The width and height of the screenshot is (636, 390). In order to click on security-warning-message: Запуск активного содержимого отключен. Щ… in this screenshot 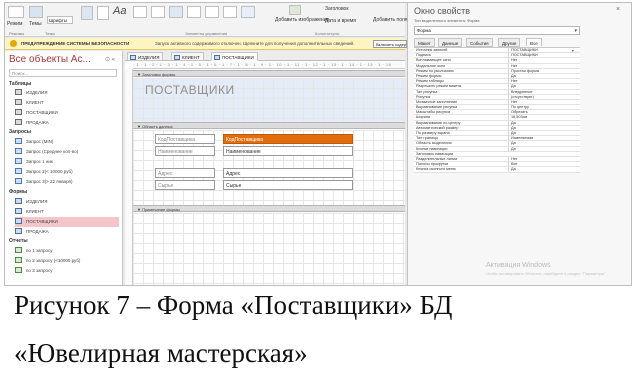, I will do `click(255, 43)`.